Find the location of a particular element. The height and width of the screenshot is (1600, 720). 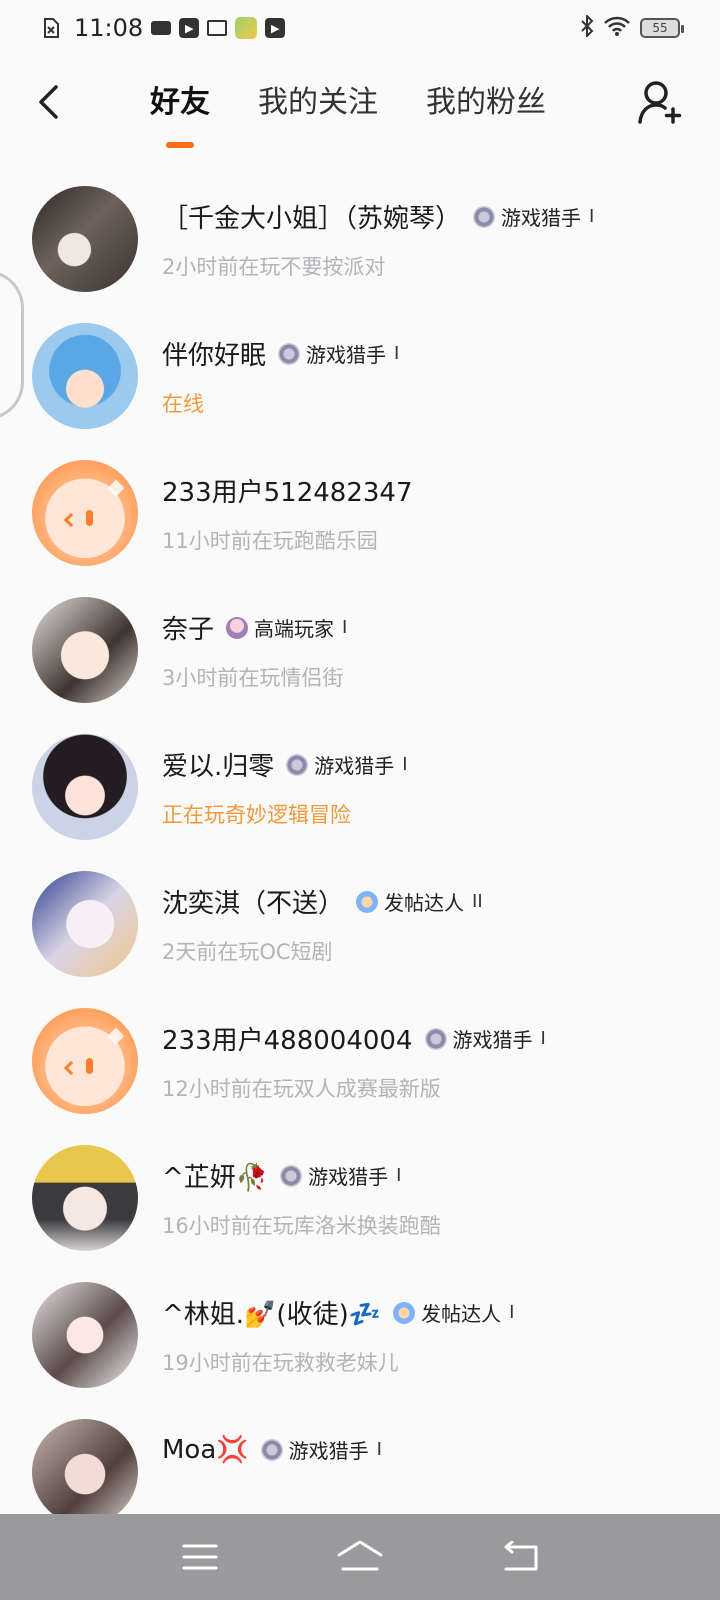

list-item: 233用户488004004 游戏猎手 I 12小时前在玩双人成赛最新版 is located at coordinates (360, 1060).